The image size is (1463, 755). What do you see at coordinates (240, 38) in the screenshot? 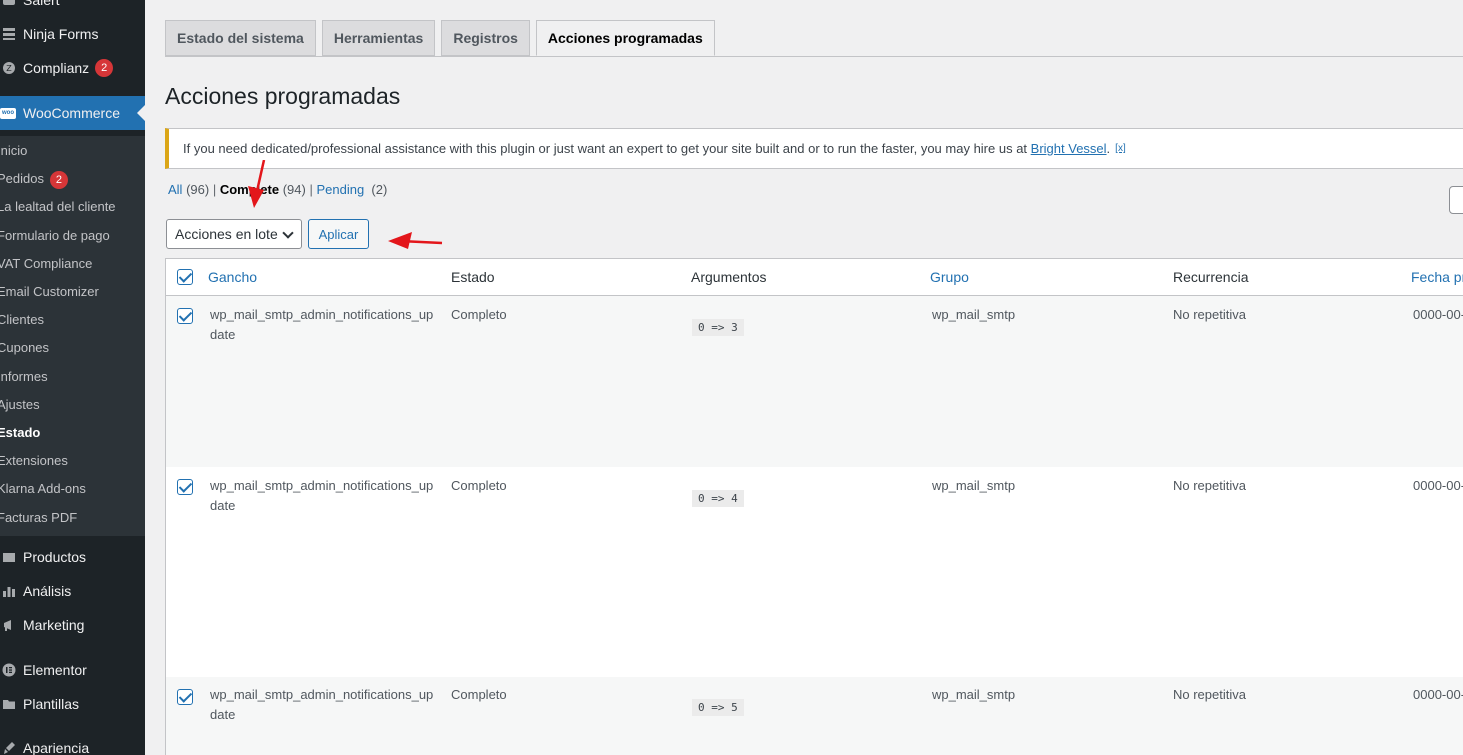
I see `tab-estado-sistema: Estado del sistema` at bounding box center [240, 38].